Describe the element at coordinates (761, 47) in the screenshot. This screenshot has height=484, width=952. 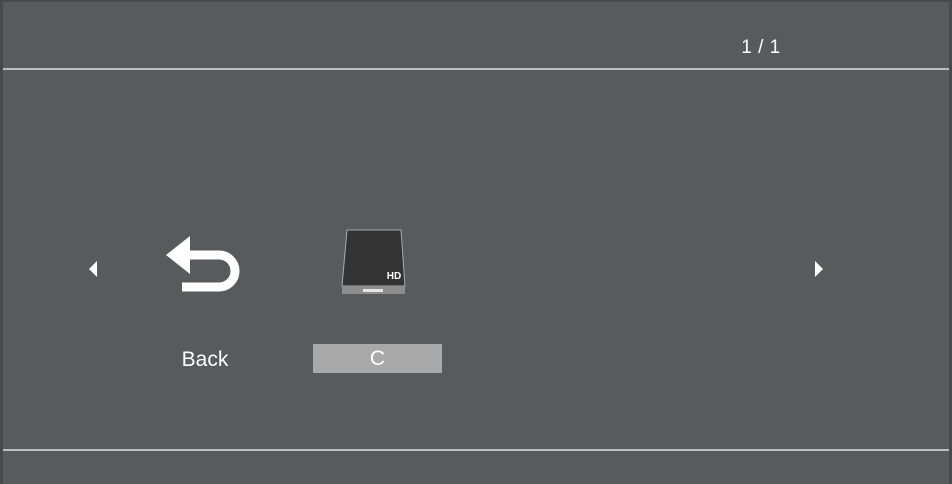
I see `page-indicator: 1 / 1` at that location.